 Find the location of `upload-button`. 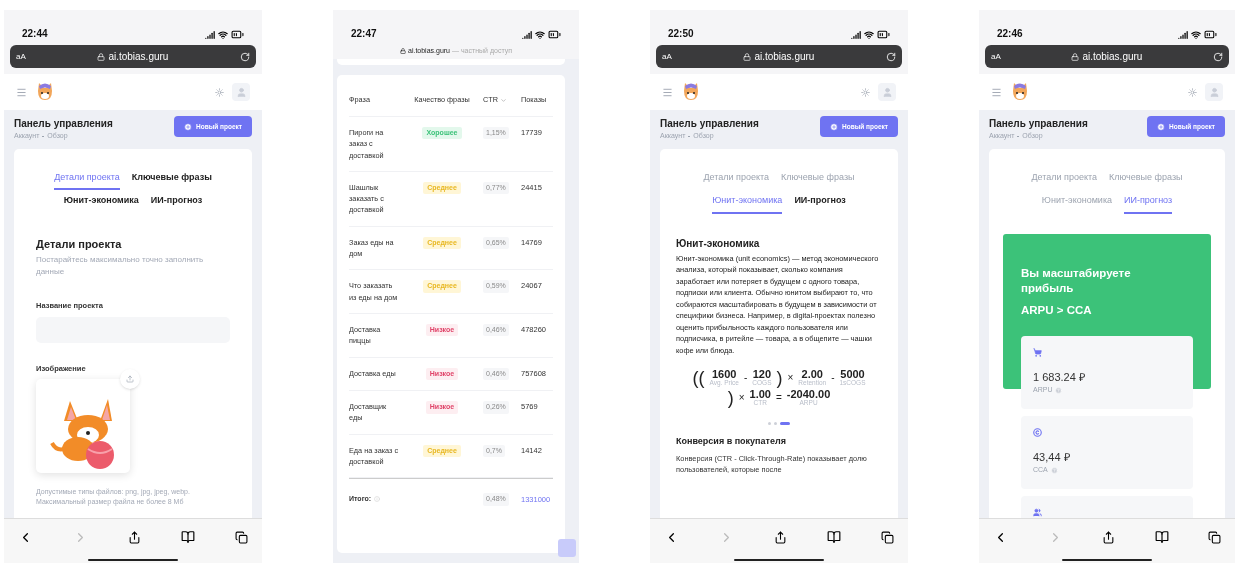

upload-button is located at coordinates (130, 378).